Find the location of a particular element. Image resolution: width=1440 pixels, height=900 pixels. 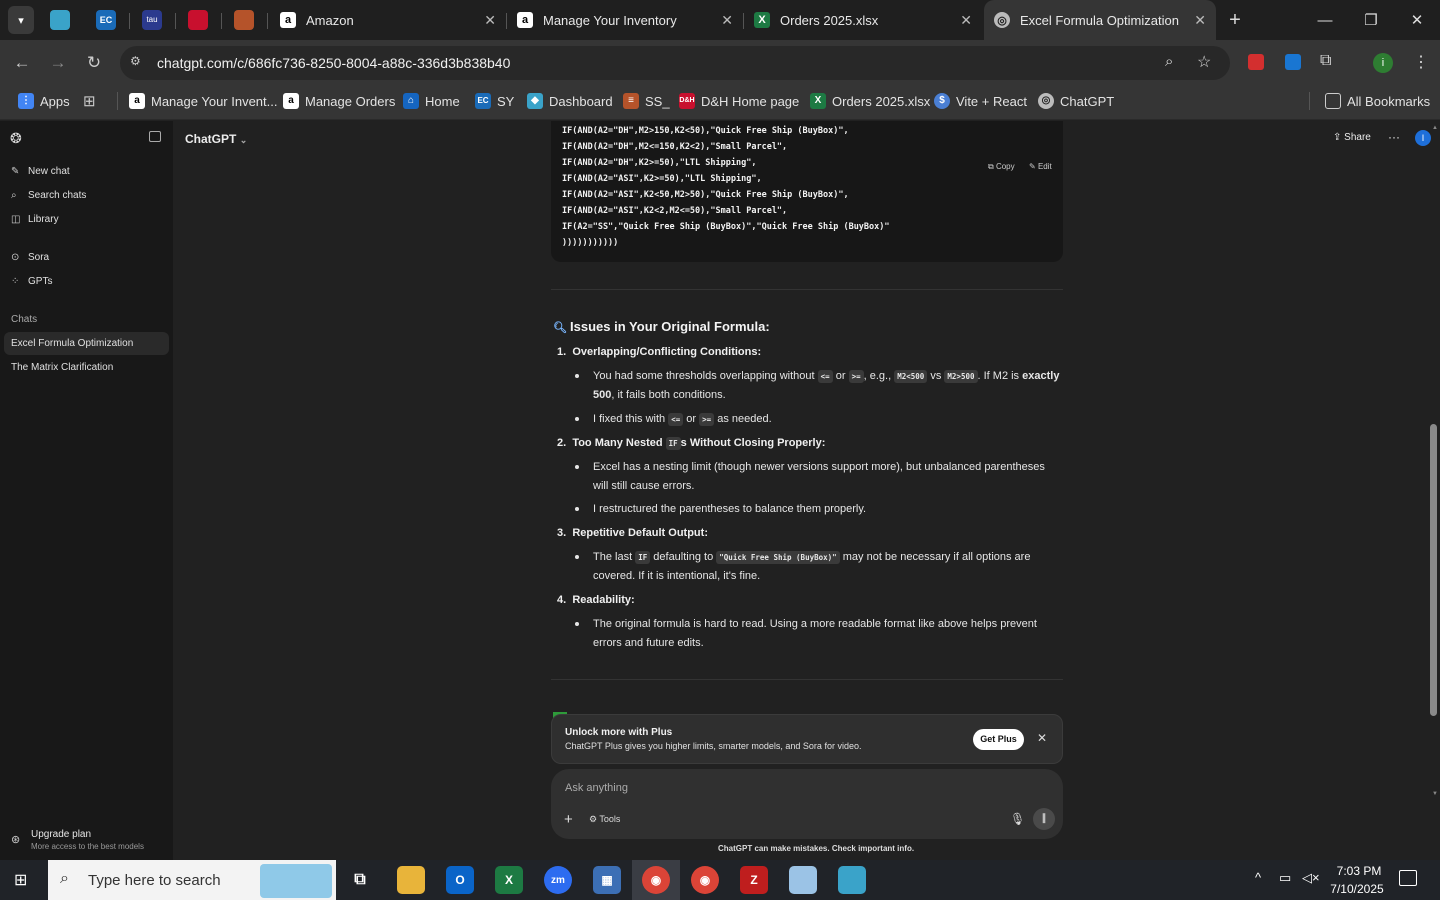

sidebar-item-new-chat: ✎ New chat is located at coordinates (40, 171).